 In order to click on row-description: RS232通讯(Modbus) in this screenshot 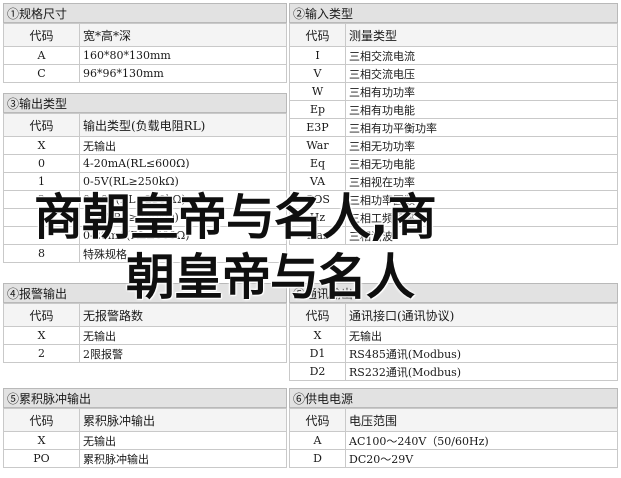, I will do `click(481, 371)`.